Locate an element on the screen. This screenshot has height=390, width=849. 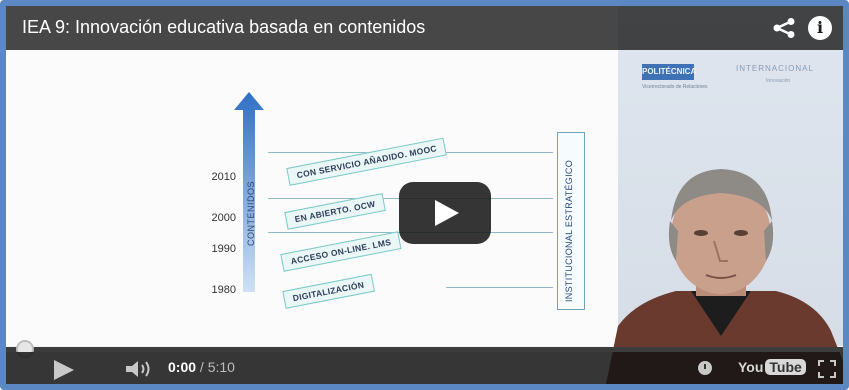
control-bar: 0:00 / 5:10 You Tube is located at coordinates (424, 368).